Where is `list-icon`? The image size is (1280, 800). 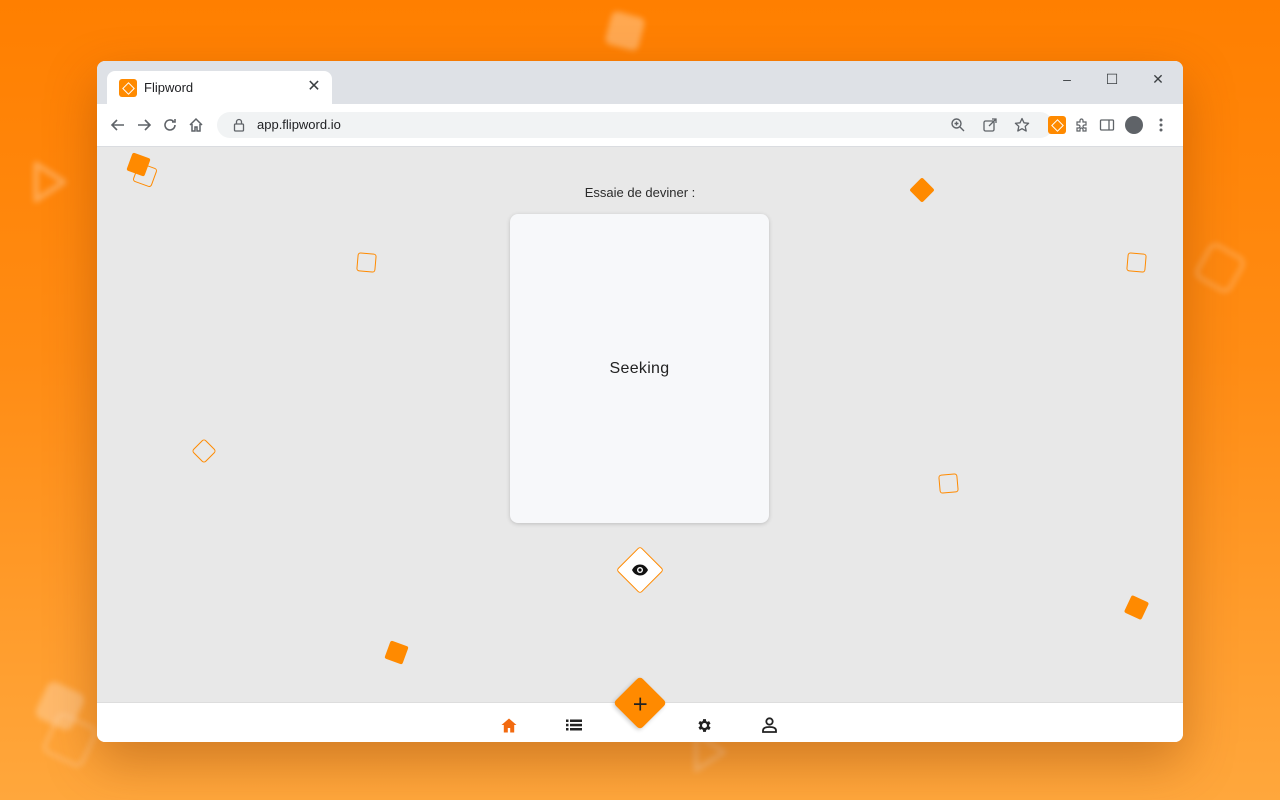
list-icon is located at coordinates (574, 725).